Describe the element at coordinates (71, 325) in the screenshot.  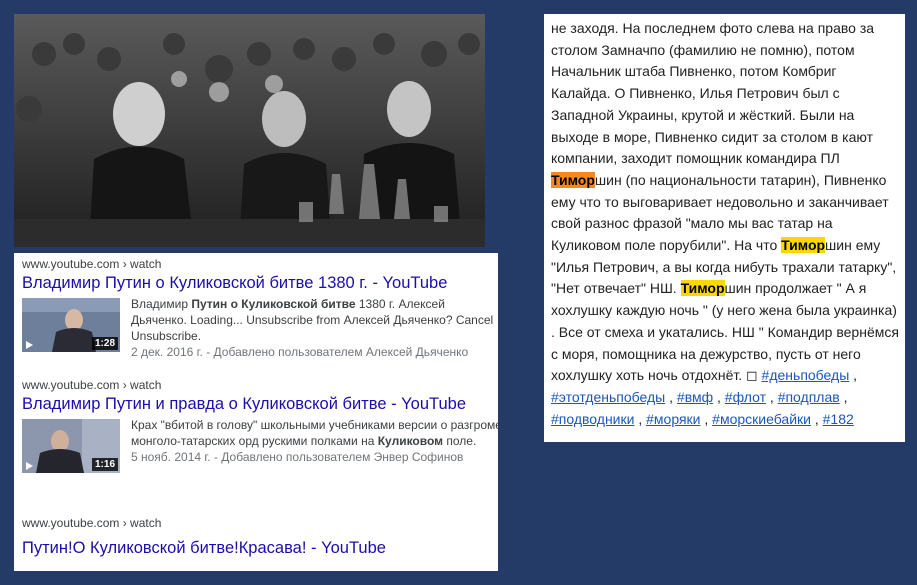
I see `video-thumbnail: 1:28` at that location.